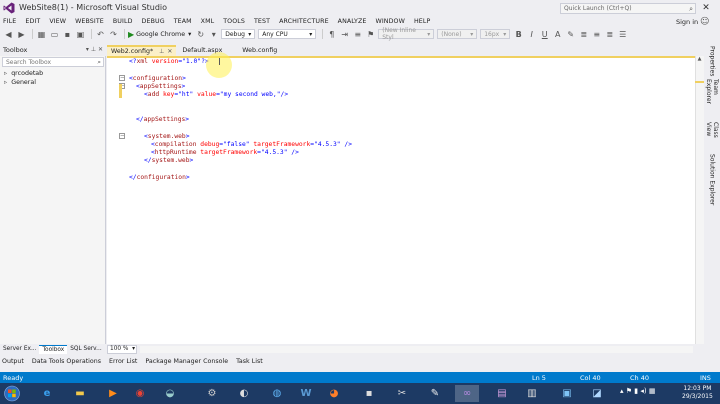 The image size is (720, 404). I want to click on tab-output: Output, so click(13, 361).